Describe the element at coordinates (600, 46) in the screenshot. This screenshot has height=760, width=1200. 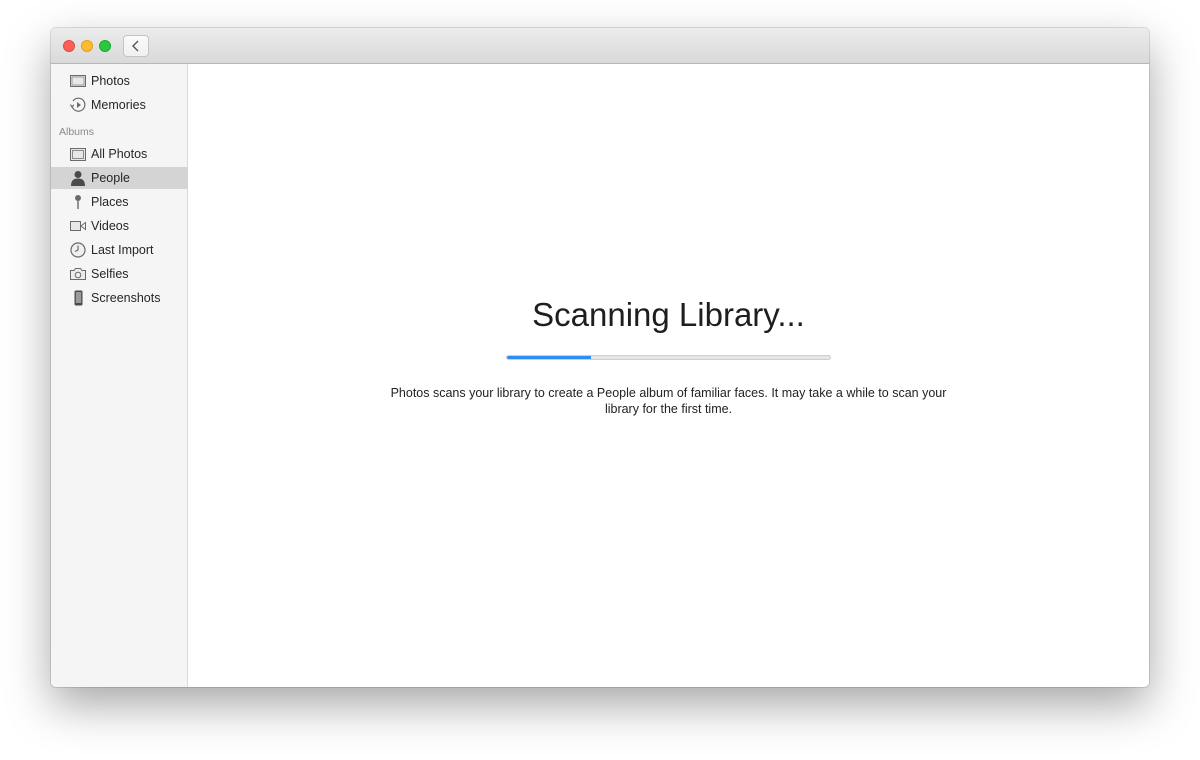
I see `title-bar` at that location.